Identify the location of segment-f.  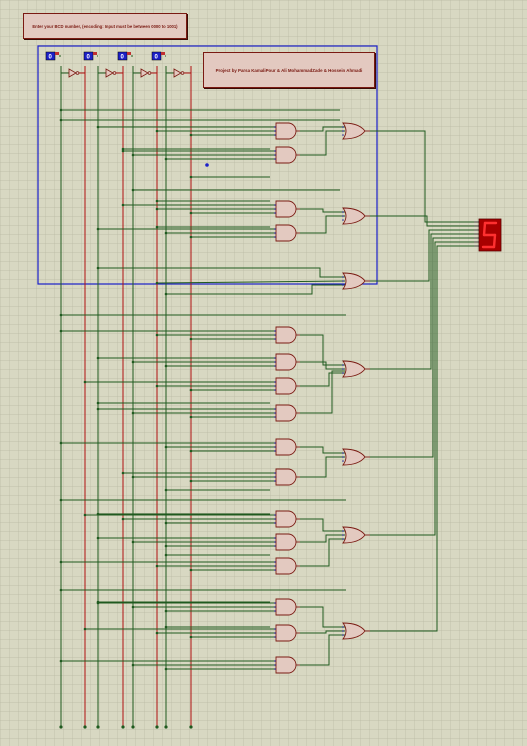
(484, 229).